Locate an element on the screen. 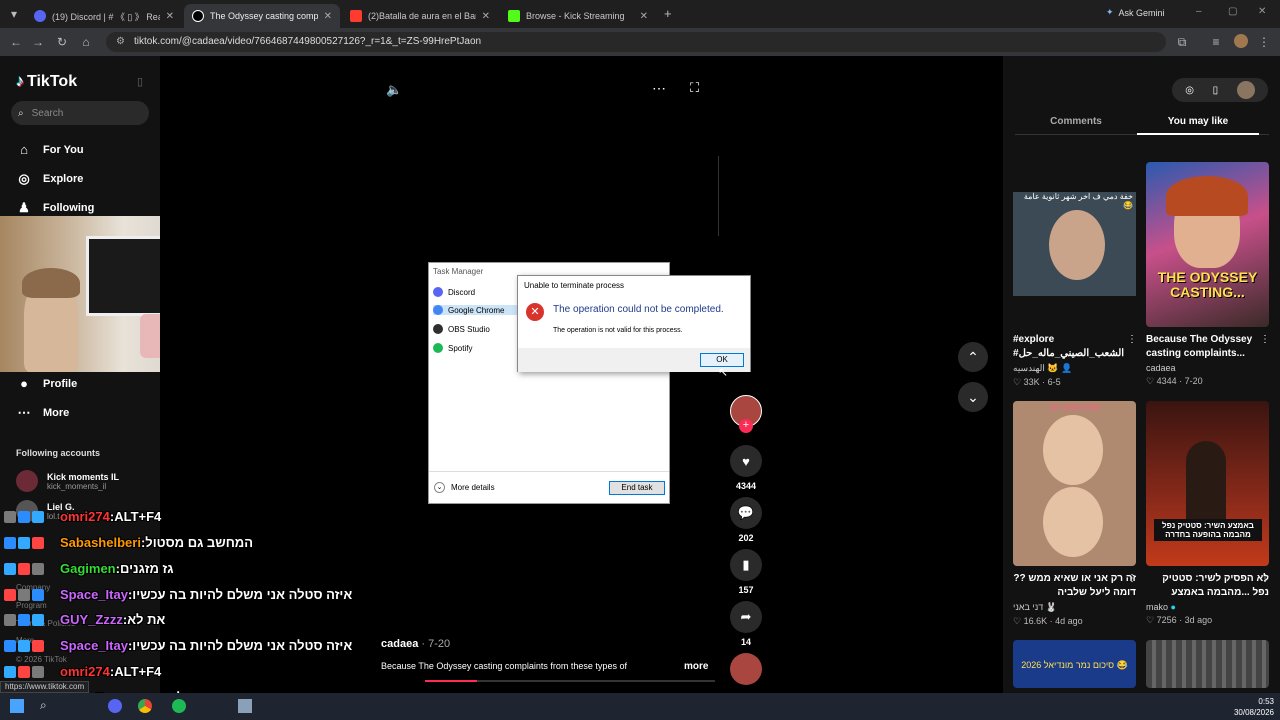 The image size is (1280, 720). card-meta: ♡ 4344 · 7-20 is located at coordinates (1174, 381).